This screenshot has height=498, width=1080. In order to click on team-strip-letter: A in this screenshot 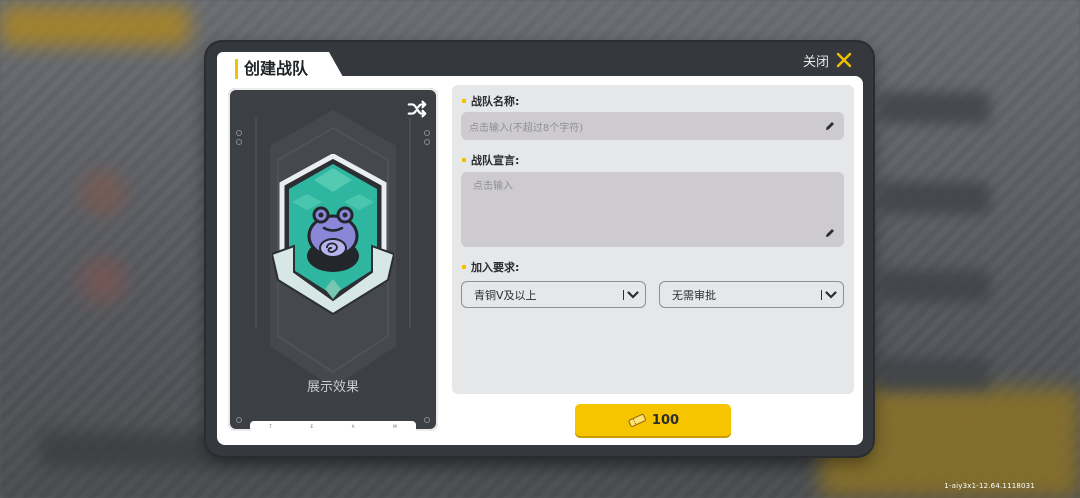, I will do `click(353, 426)`.